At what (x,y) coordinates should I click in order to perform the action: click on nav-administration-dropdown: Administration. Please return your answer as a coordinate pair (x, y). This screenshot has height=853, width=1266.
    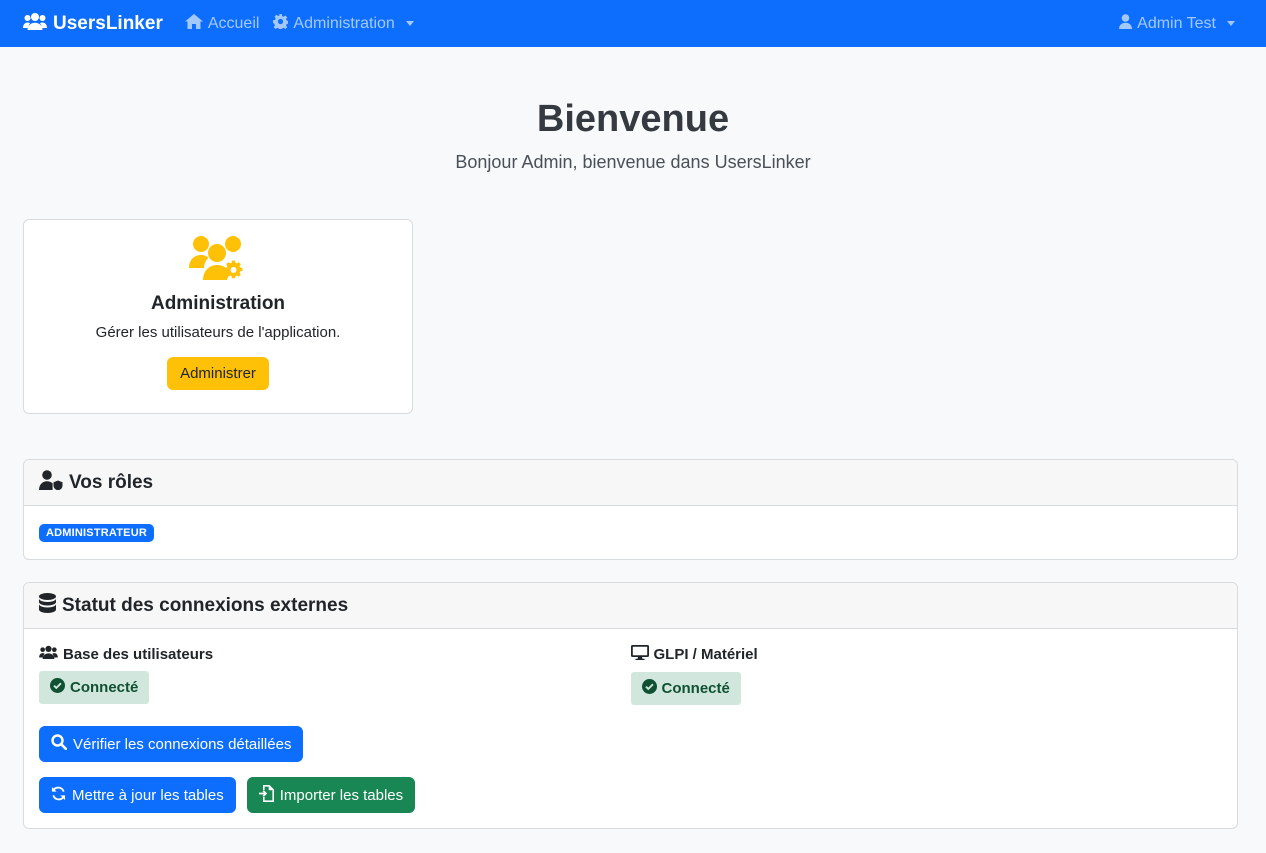
    Looking at the image, I should click on (343, 23).